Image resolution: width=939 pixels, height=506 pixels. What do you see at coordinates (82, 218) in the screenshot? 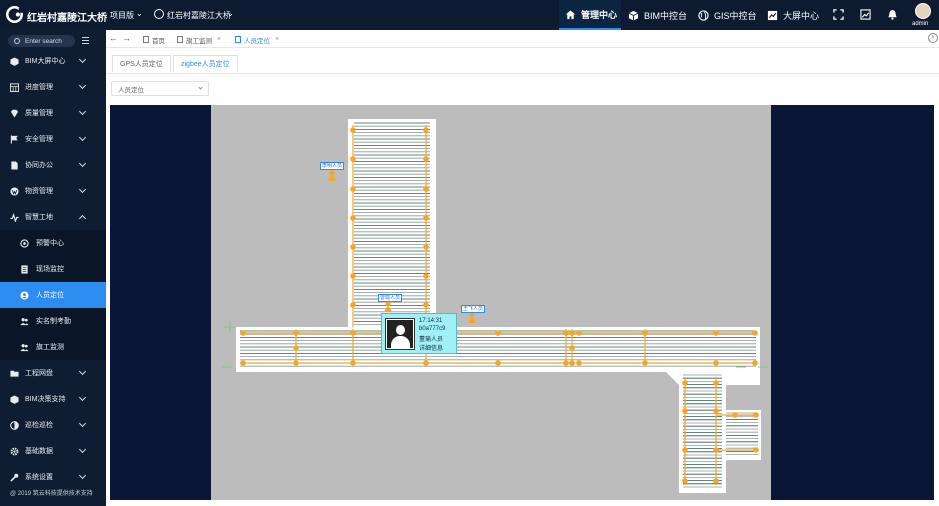
I see `chevron-up-icon` at bounding box center [82, 218].